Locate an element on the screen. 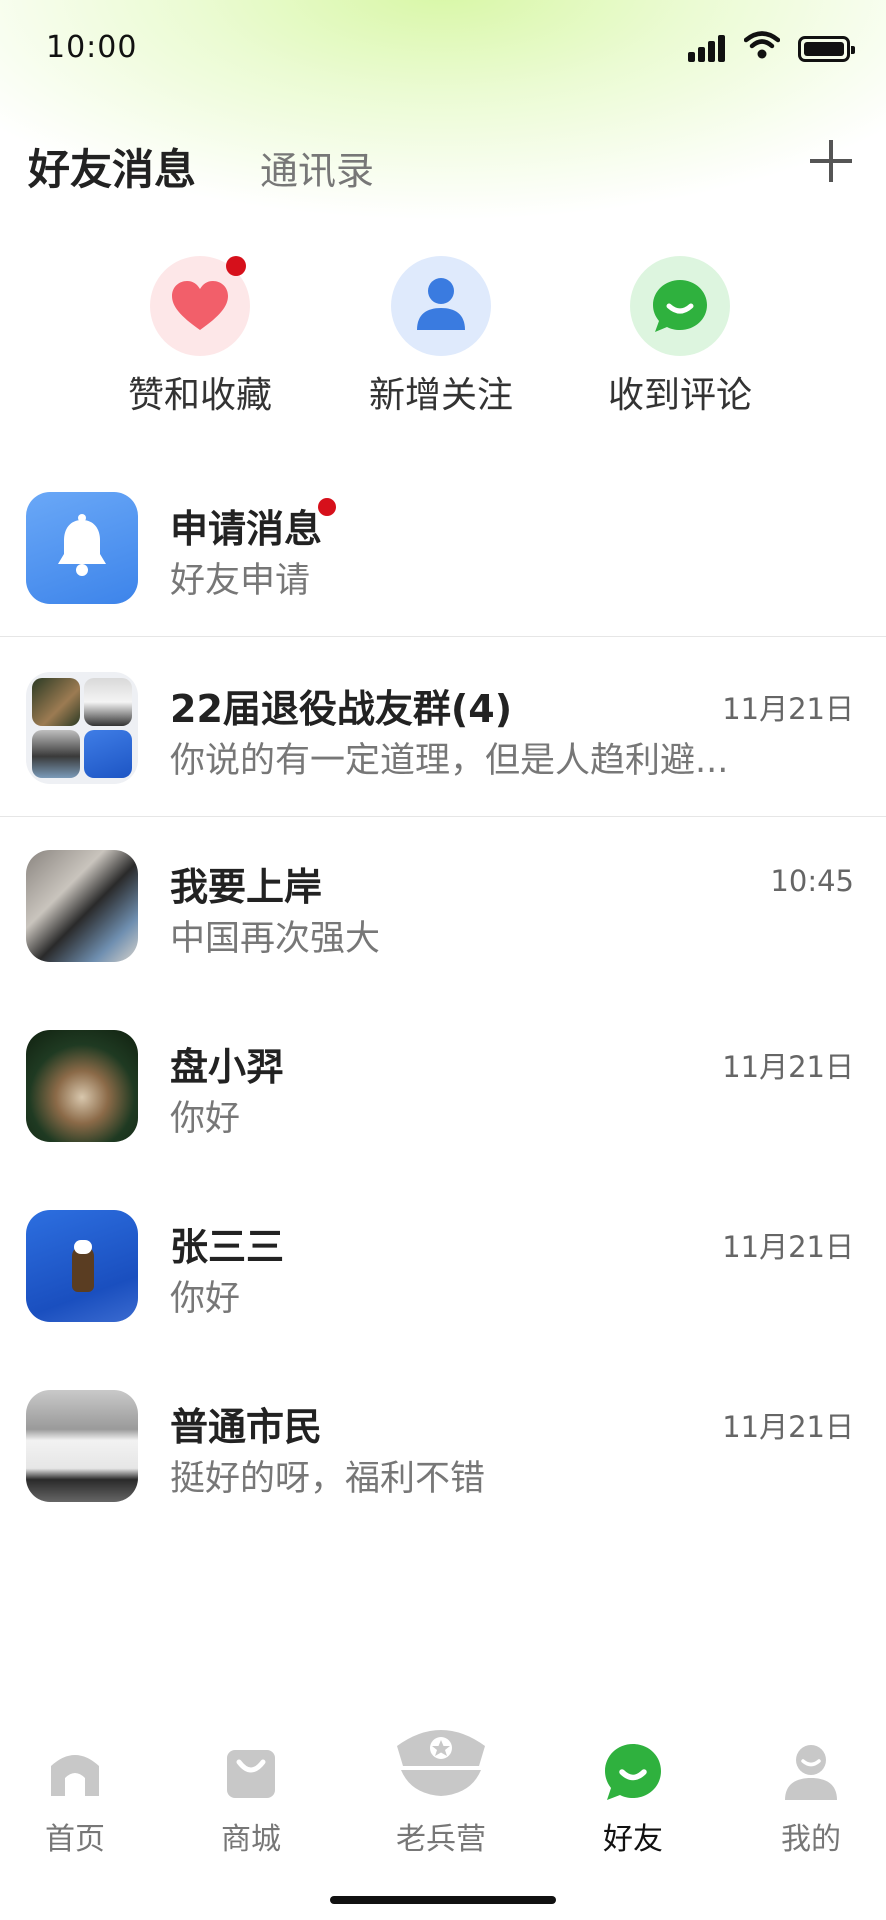 The image size is (886, 1920). tab-me: 我的 is located at coordinates (811, 1799).